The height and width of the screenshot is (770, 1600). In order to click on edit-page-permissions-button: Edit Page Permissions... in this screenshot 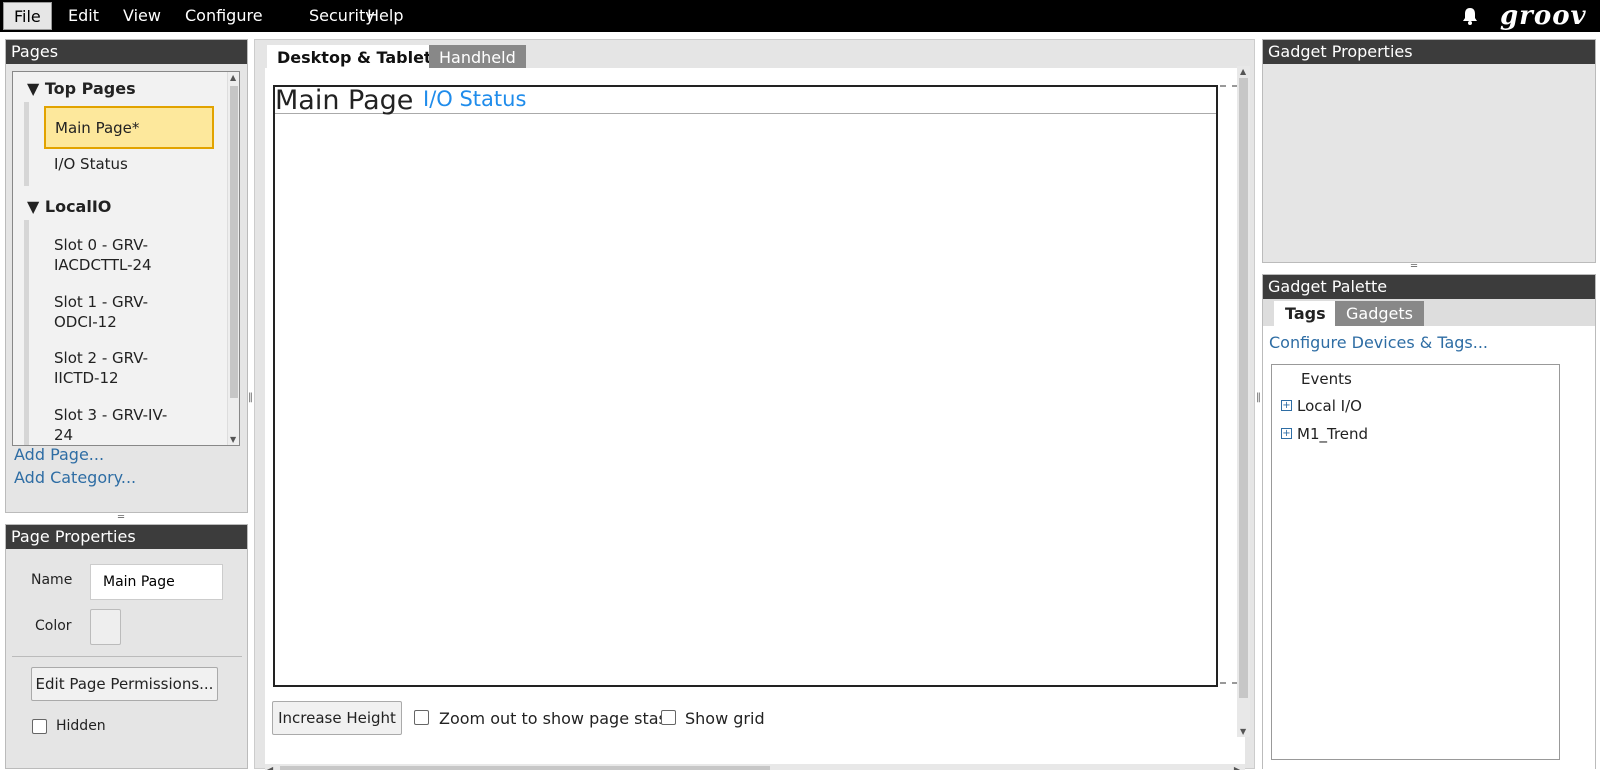, I will do `click(124, 684)`.